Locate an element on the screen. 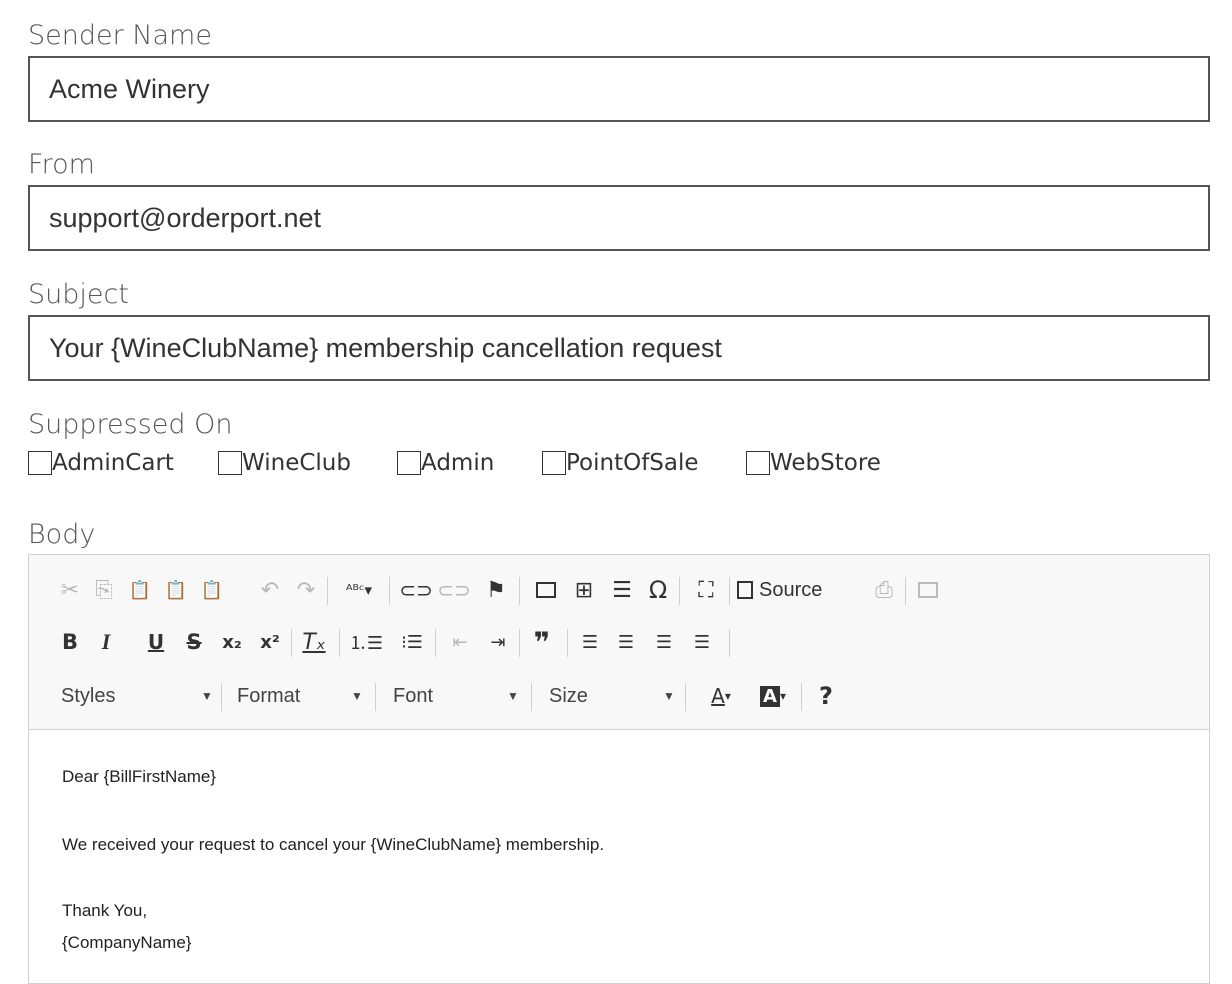 This screenshot has height=984, width=1232. background-color-button: A ▾ is located at coordinates (773, 696).